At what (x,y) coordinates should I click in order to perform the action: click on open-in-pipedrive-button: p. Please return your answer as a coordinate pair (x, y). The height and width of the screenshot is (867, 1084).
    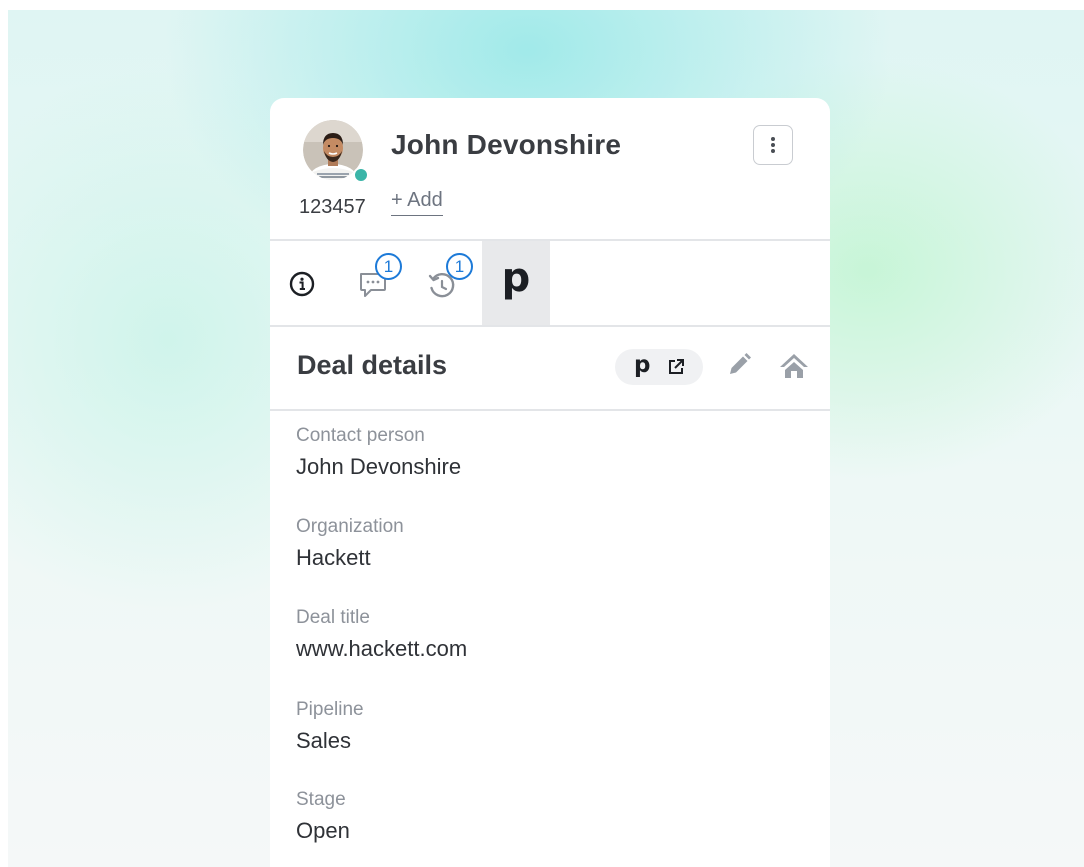
    Looking at the image, I should click on (659, 367).